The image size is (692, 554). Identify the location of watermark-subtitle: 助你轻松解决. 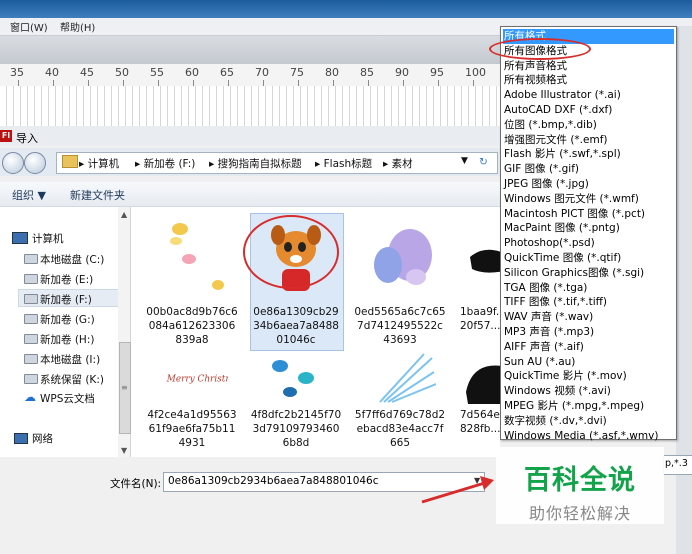
(579, 513).